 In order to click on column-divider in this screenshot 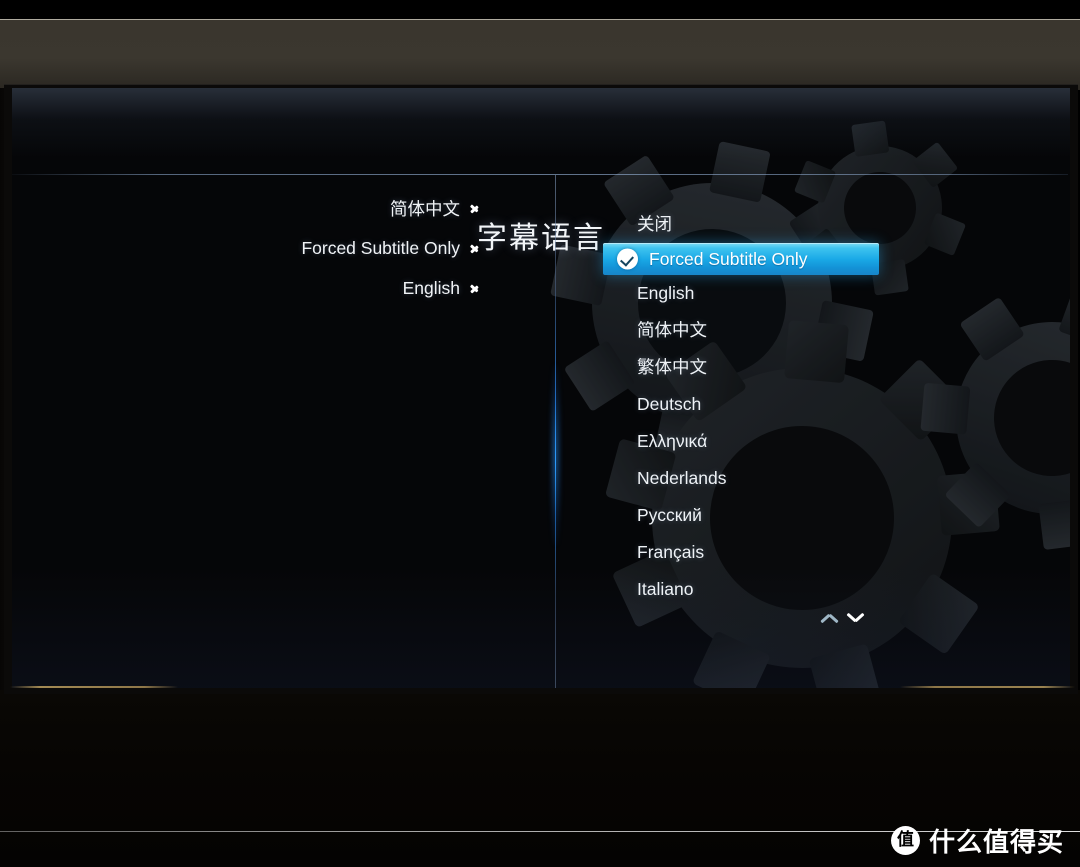, I will do `click(555, 431)`.